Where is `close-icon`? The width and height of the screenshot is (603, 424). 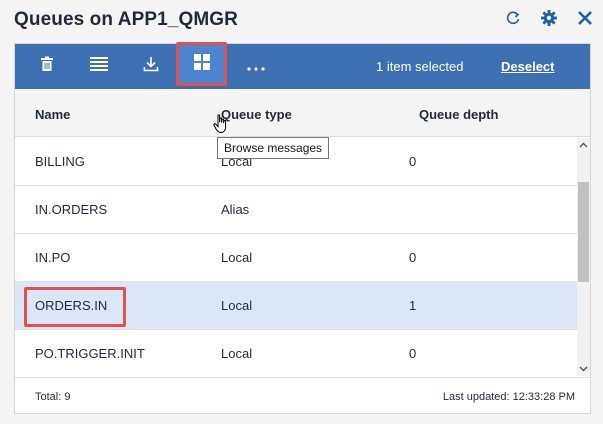
close-icon is located at coordinates (585, 18).